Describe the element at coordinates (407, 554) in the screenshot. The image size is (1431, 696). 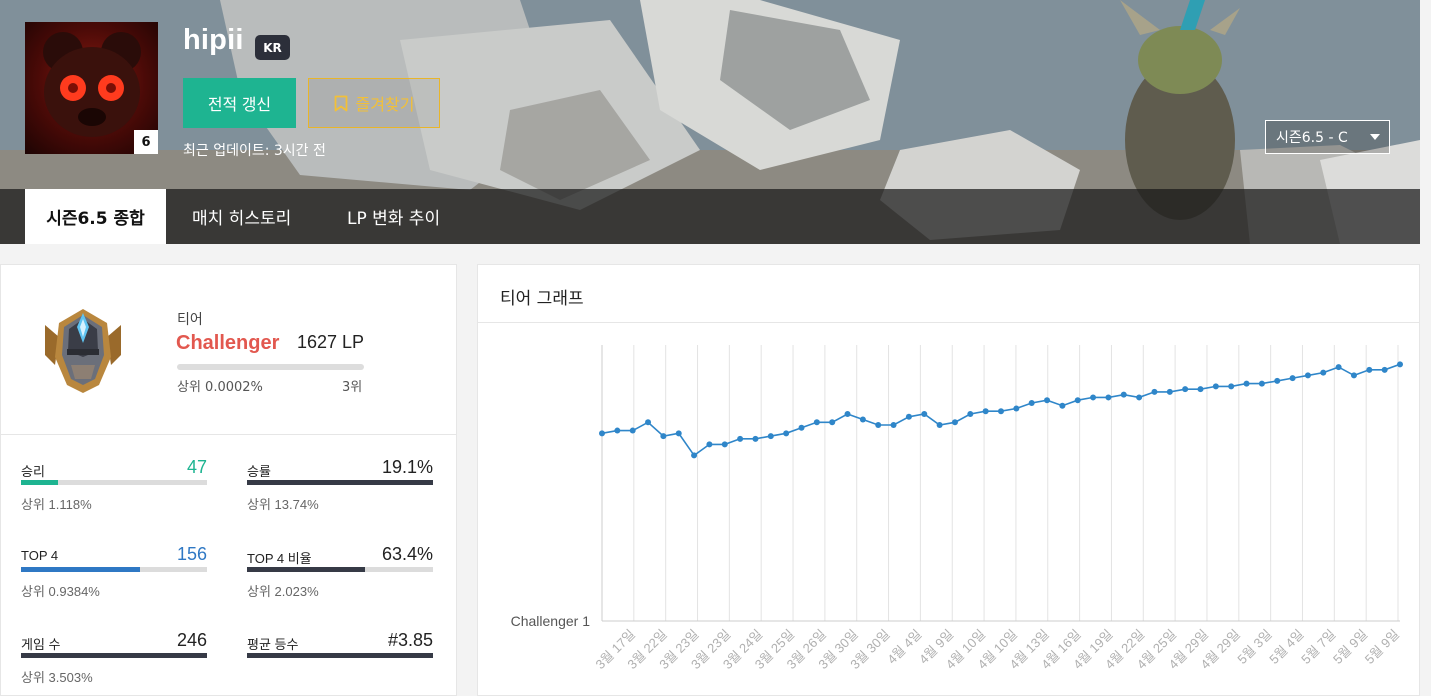
I see `stat-value: 63.4%` at that location.